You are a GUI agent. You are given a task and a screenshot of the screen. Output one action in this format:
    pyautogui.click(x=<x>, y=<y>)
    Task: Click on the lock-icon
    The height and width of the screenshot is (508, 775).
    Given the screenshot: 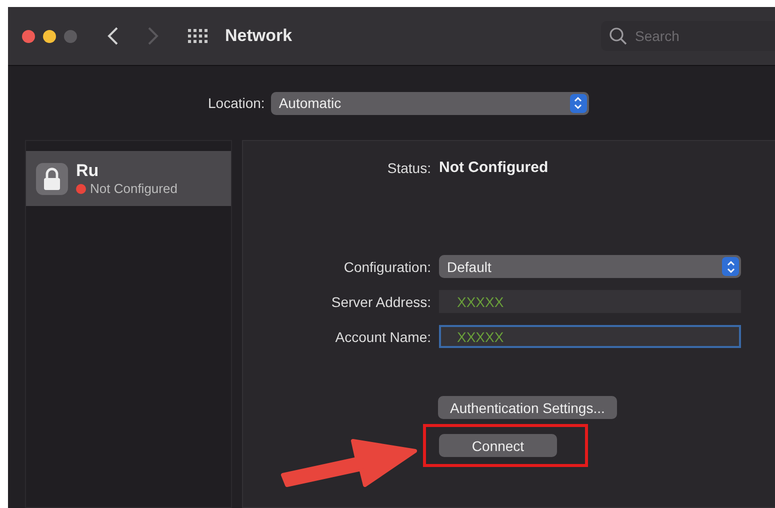 What is the action you would take?
    pyautogui.click(x=52, y=178)
    